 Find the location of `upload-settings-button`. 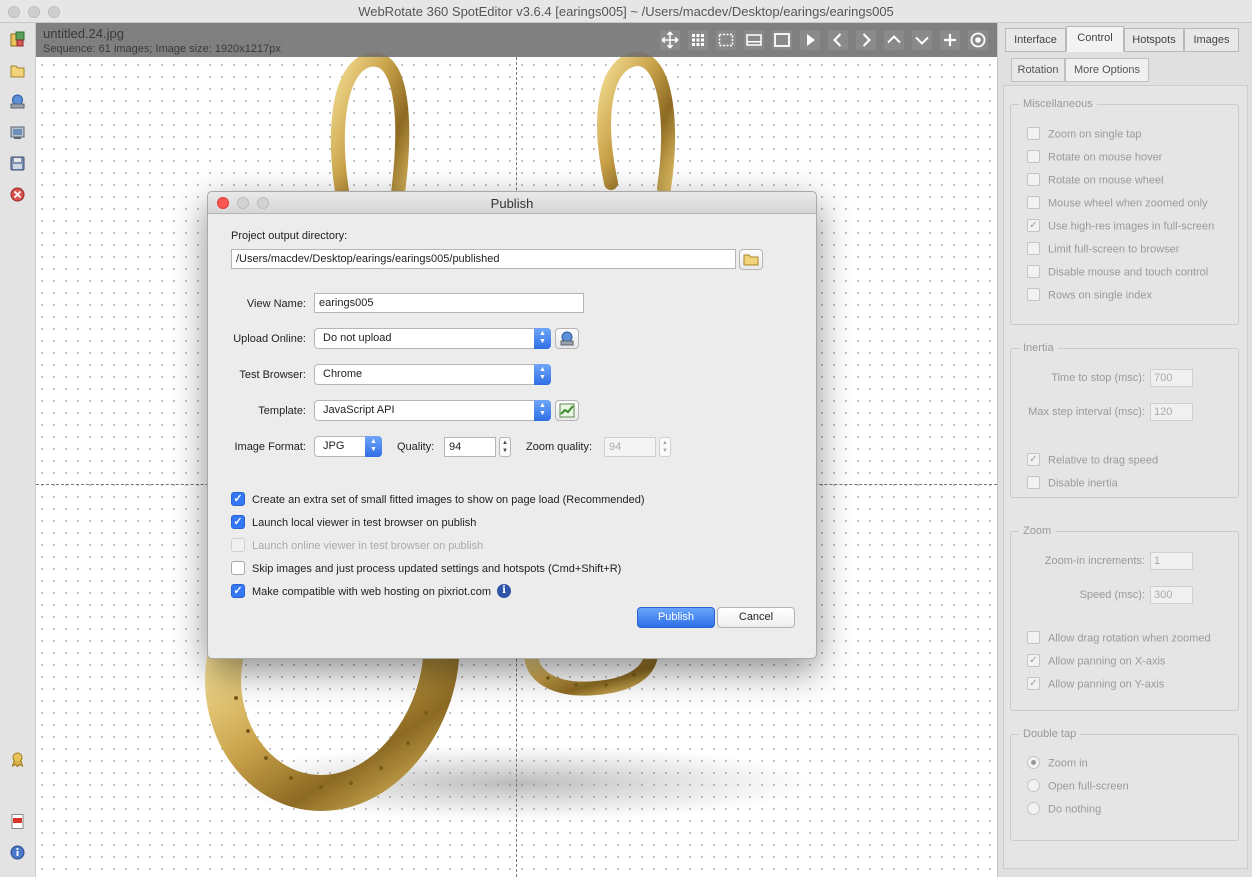

upload-settings-button is located at coordinates (567, 338).